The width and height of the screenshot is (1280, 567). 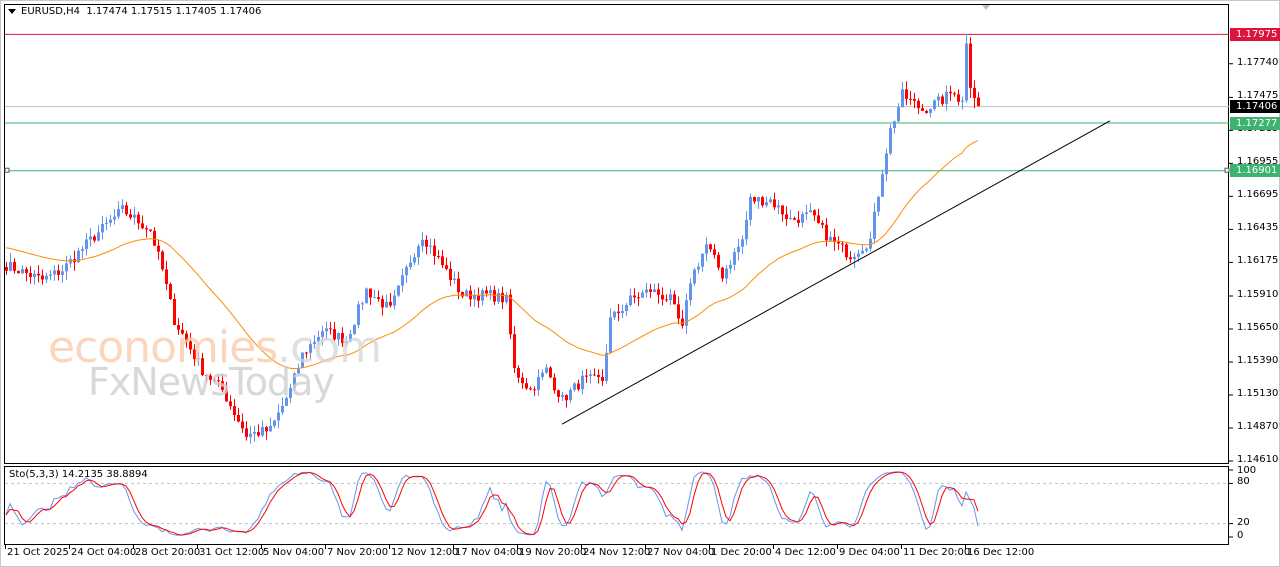 I want to click on time-axis-label: 19 Nov 20:00, so click(x=553, y=552).